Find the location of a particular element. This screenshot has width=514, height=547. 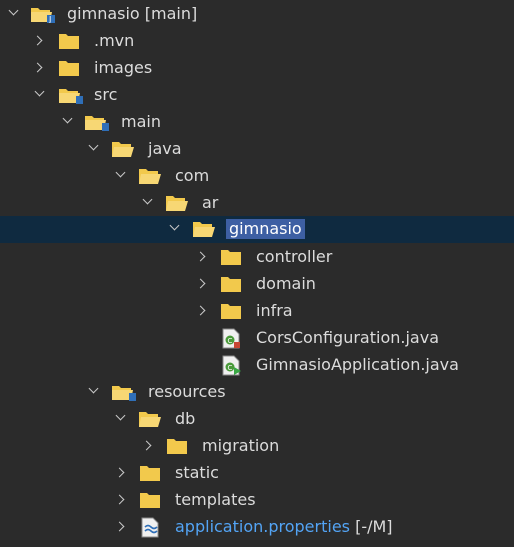

svg-text: J is located at coordinates (49, 19).